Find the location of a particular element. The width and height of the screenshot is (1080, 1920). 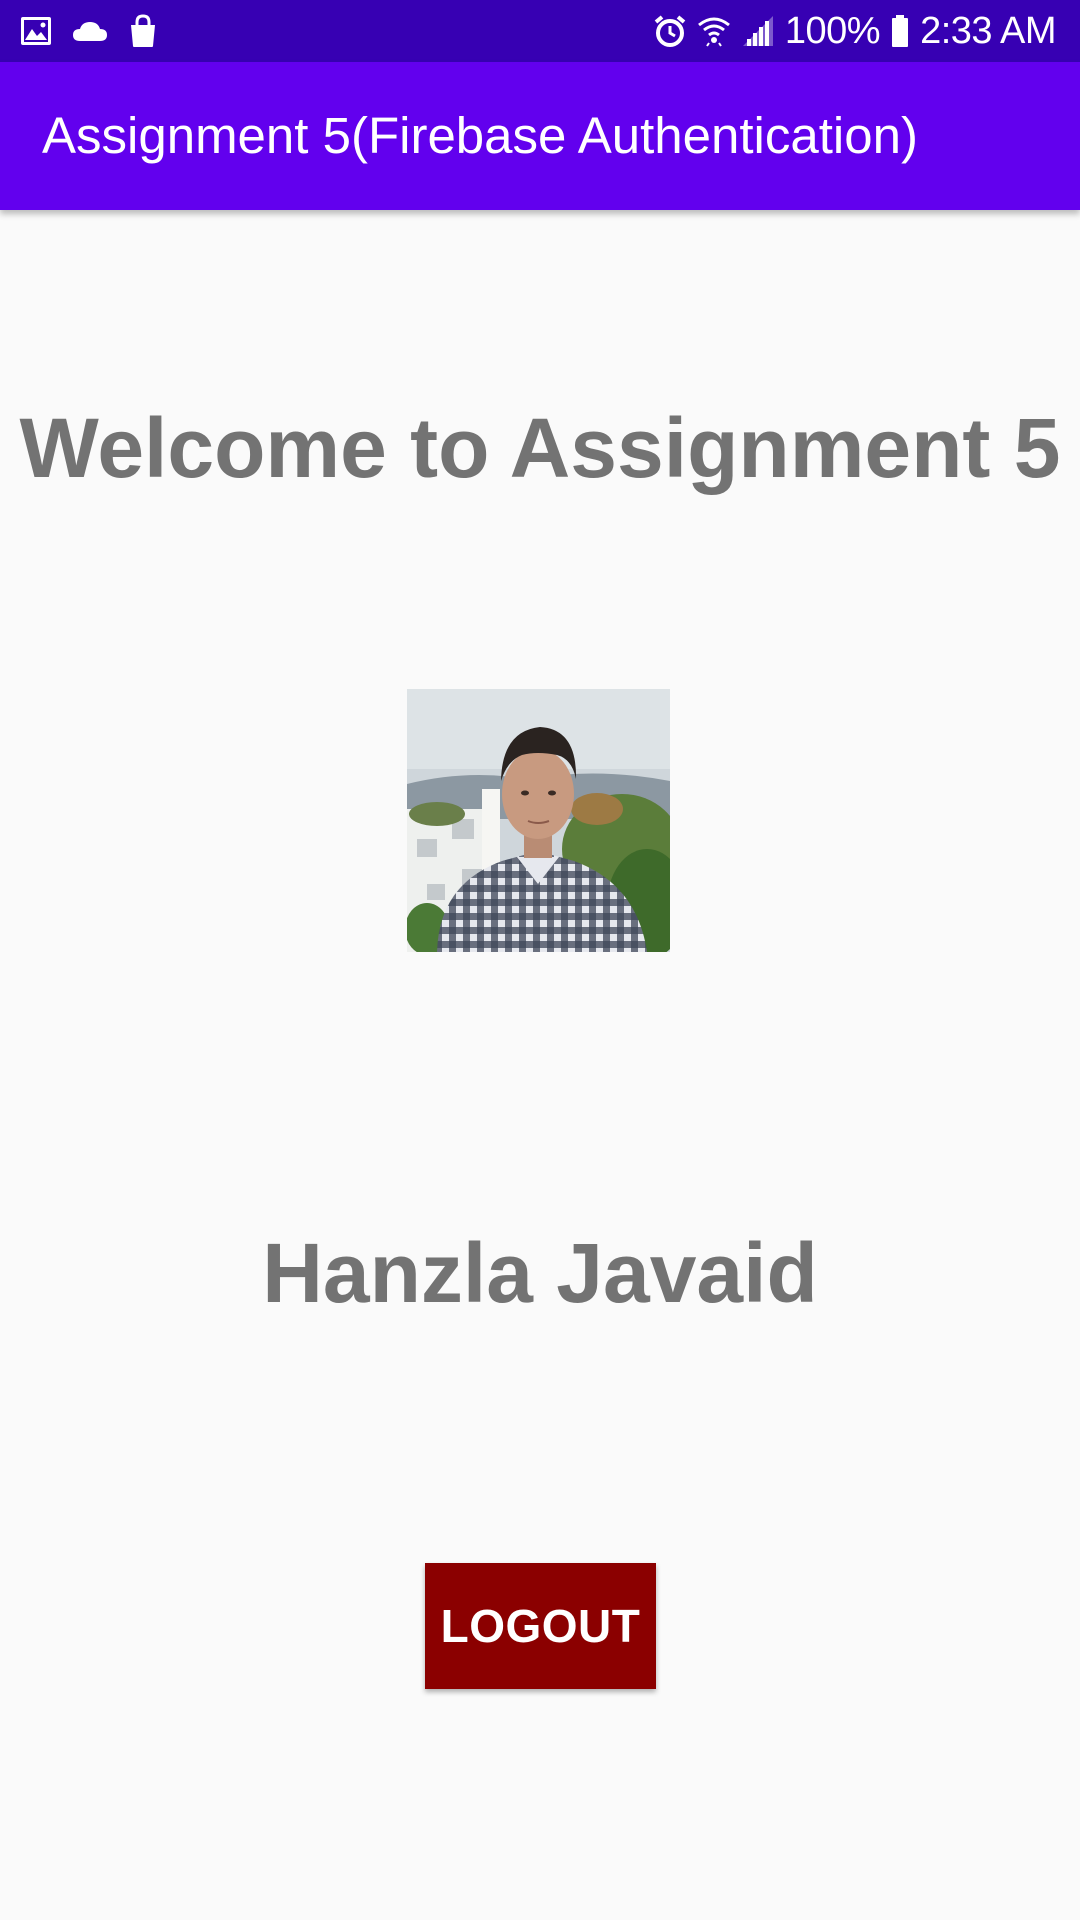

status-bar: 100% 2:33 AM is located at coordinates (540, 31).